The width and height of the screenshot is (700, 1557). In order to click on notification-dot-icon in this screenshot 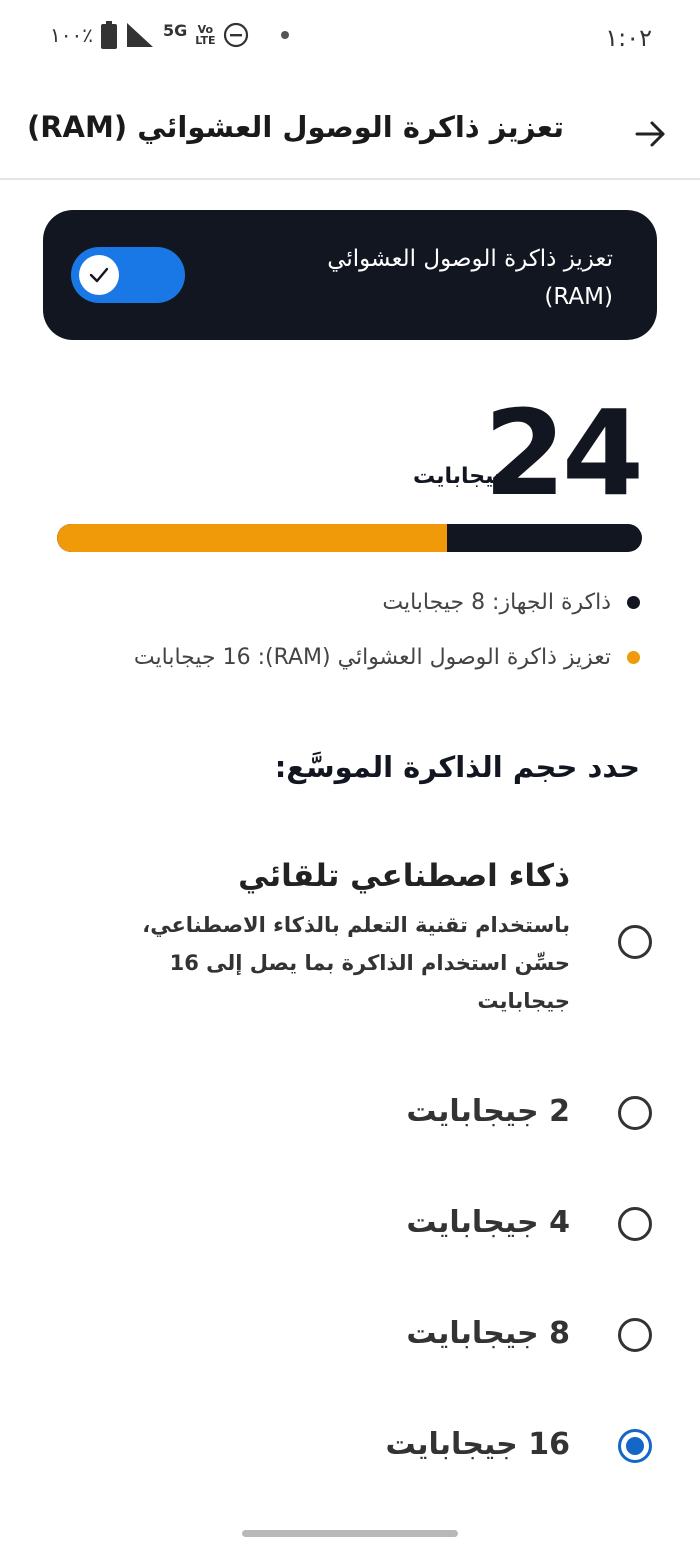, I will do `click(285, 35)`.